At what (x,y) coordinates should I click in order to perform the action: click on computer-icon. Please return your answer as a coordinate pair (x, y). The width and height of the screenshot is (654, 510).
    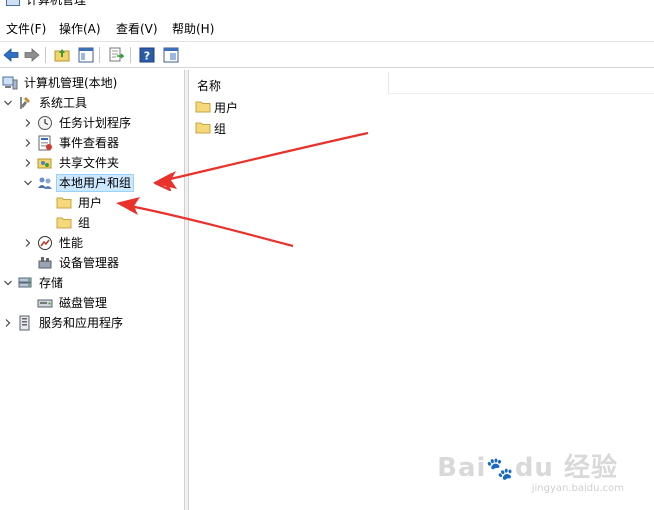
    Looking at the image, I should click on (10, 83).